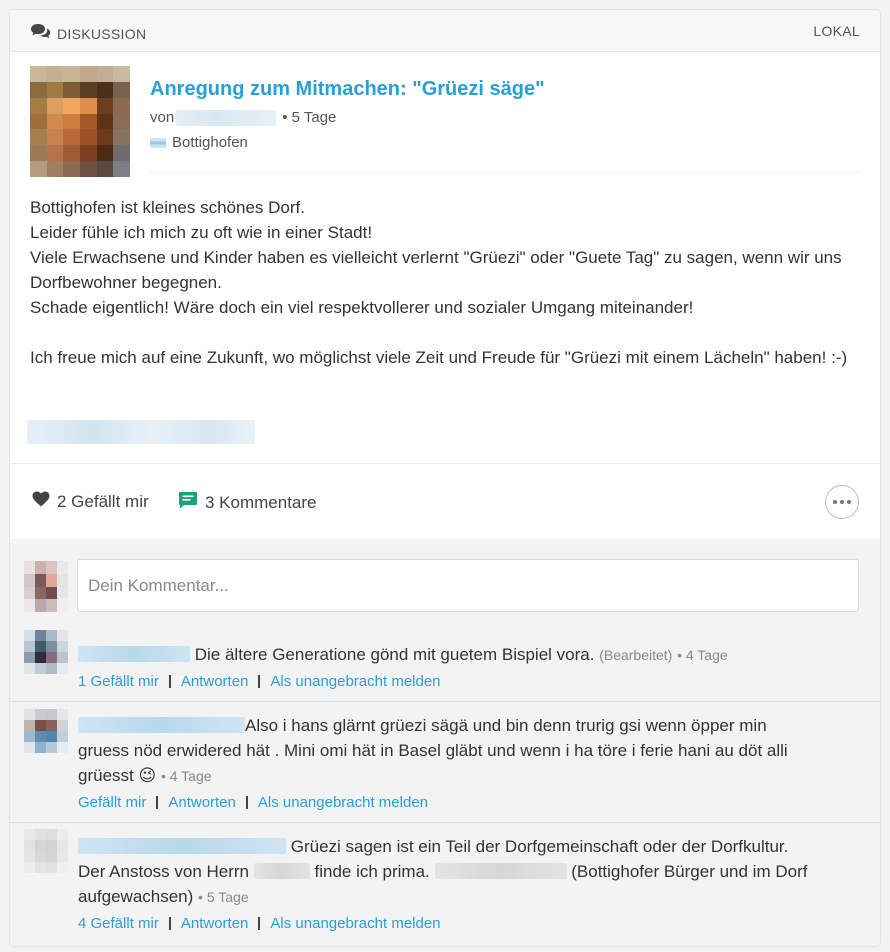 This screenshot has height=952, width=890. What do you see at coordinates (112, 802) in the screenshot?
I see `comment-like-link: Gefällt mir` at bounding box center [112, 802].